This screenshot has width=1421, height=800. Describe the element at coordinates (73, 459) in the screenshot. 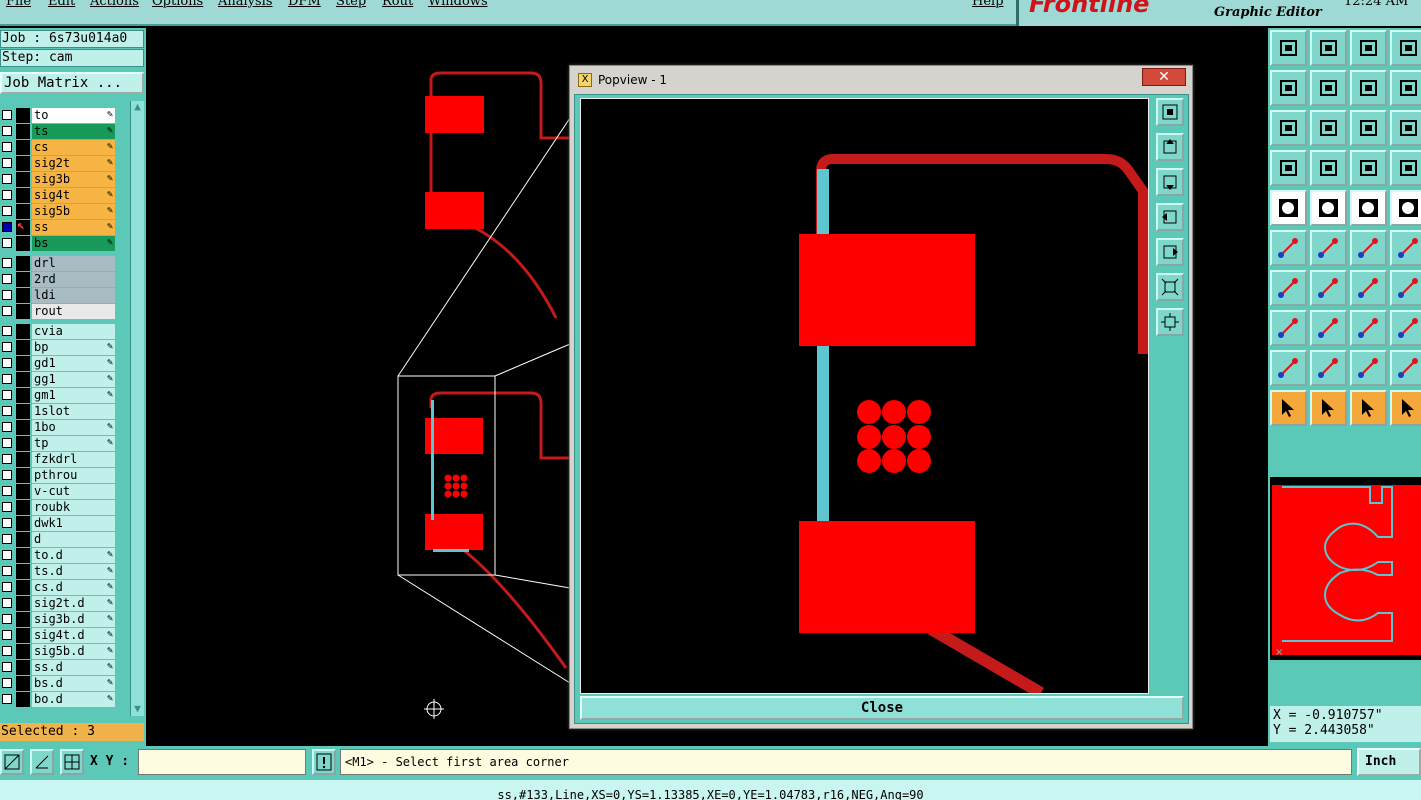

I see `layer-name: fzkdrl` at that location.